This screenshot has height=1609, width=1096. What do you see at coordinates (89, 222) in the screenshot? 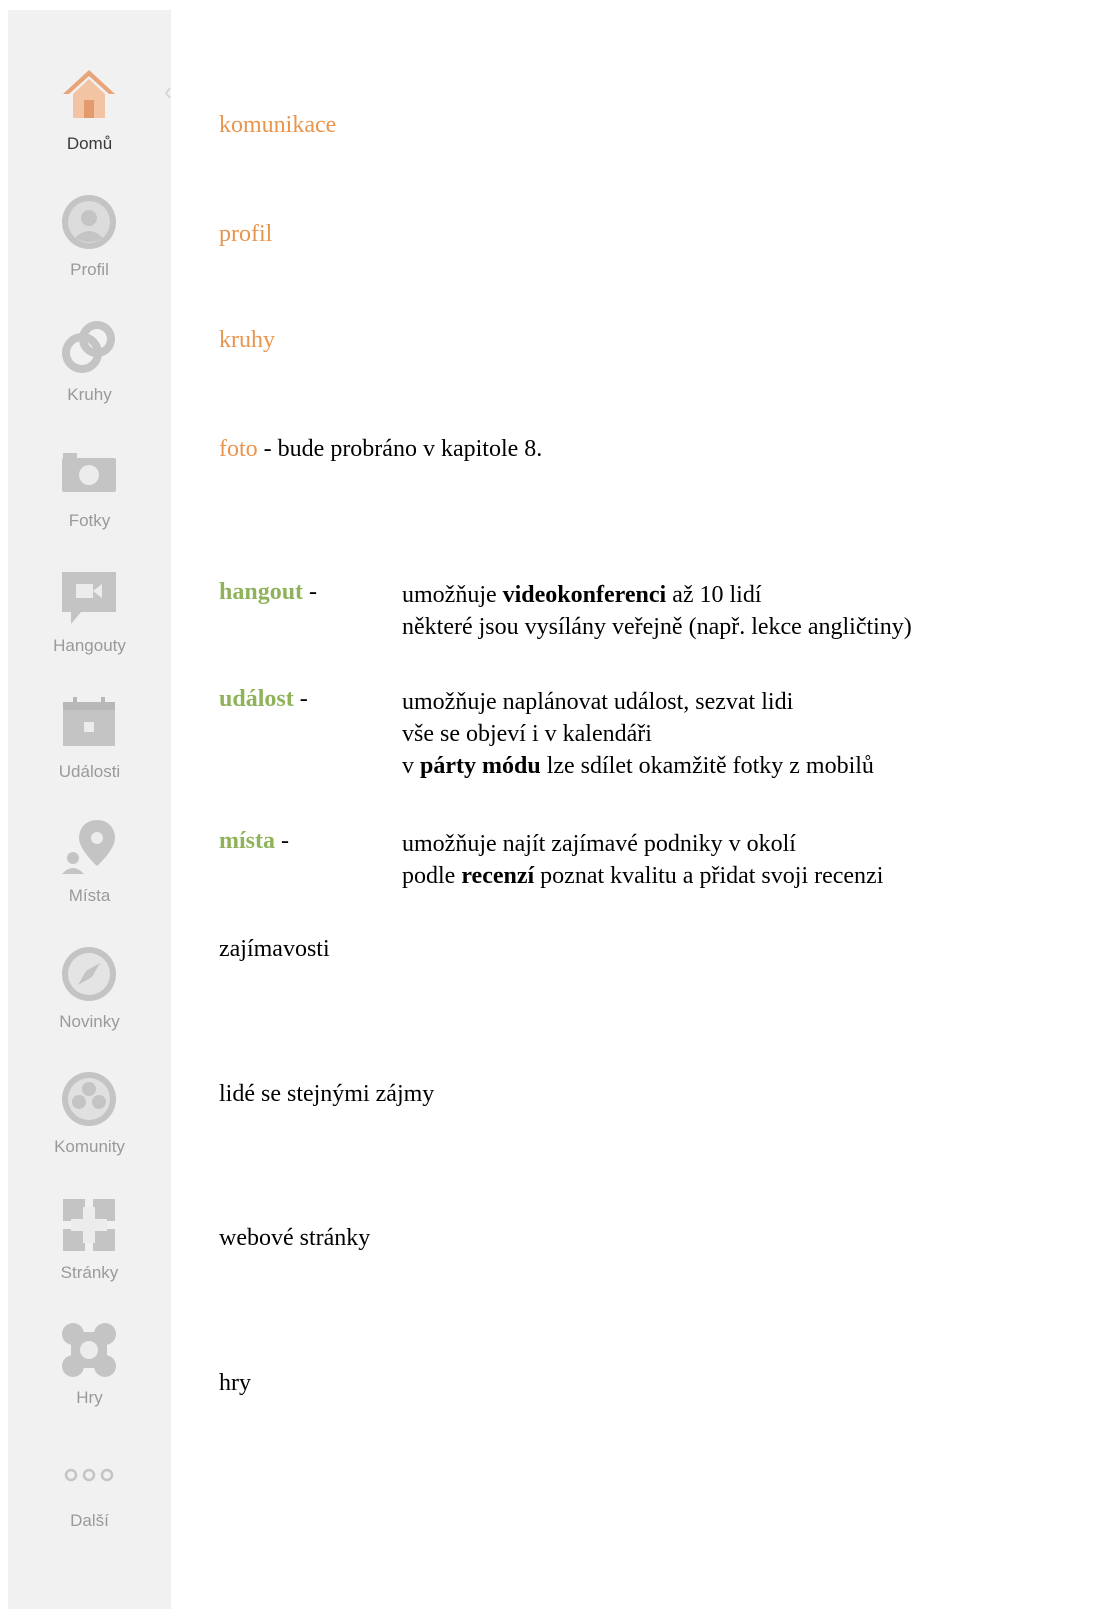
I see `profile-icon` at bounding box center [89, 222].